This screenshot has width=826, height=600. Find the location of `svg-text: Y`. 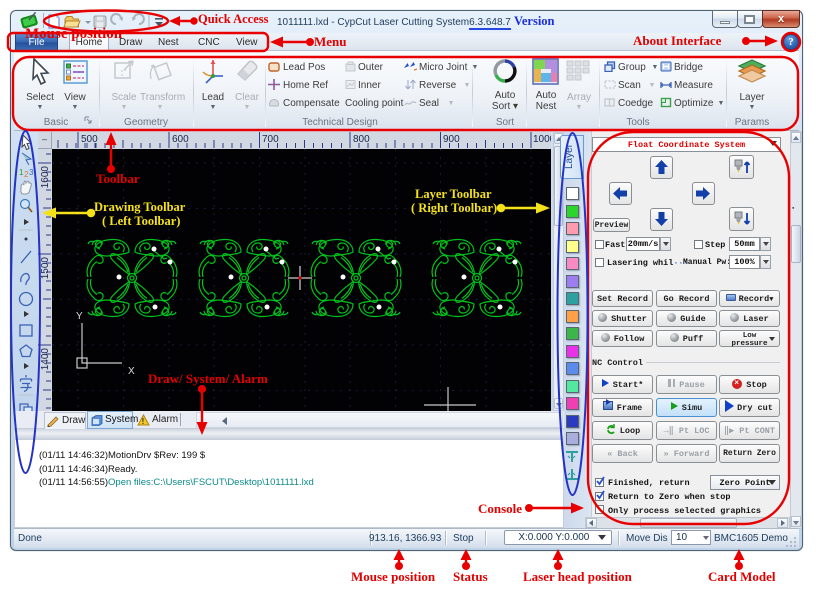

svg-text: Y is located at coordinates (79, 316).